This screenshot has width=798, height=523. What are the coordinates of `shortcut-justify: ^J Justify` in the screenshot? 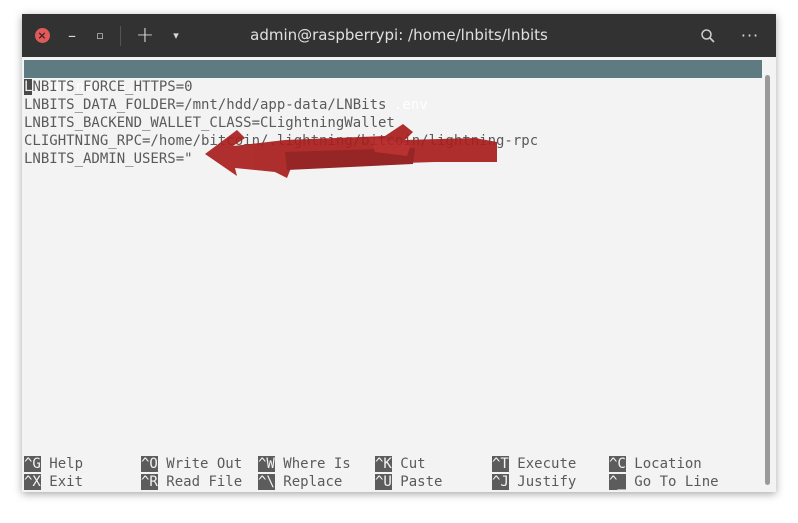 It's located at (534, 482).